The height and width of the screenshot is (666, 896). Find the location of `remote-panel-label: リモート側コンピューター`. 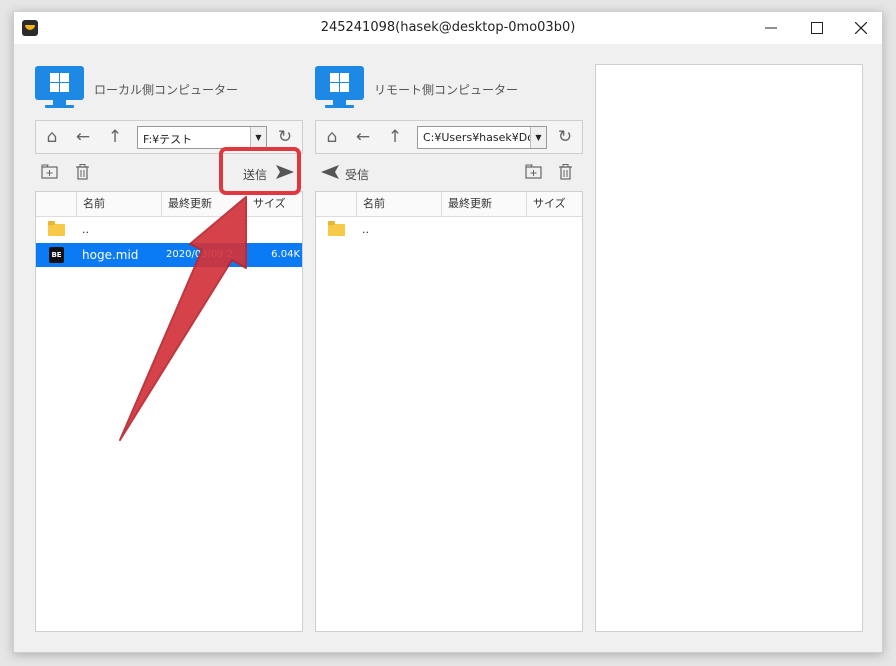

remote-panel-label: リモート側コンピューター is located at coordinates (446, 90).